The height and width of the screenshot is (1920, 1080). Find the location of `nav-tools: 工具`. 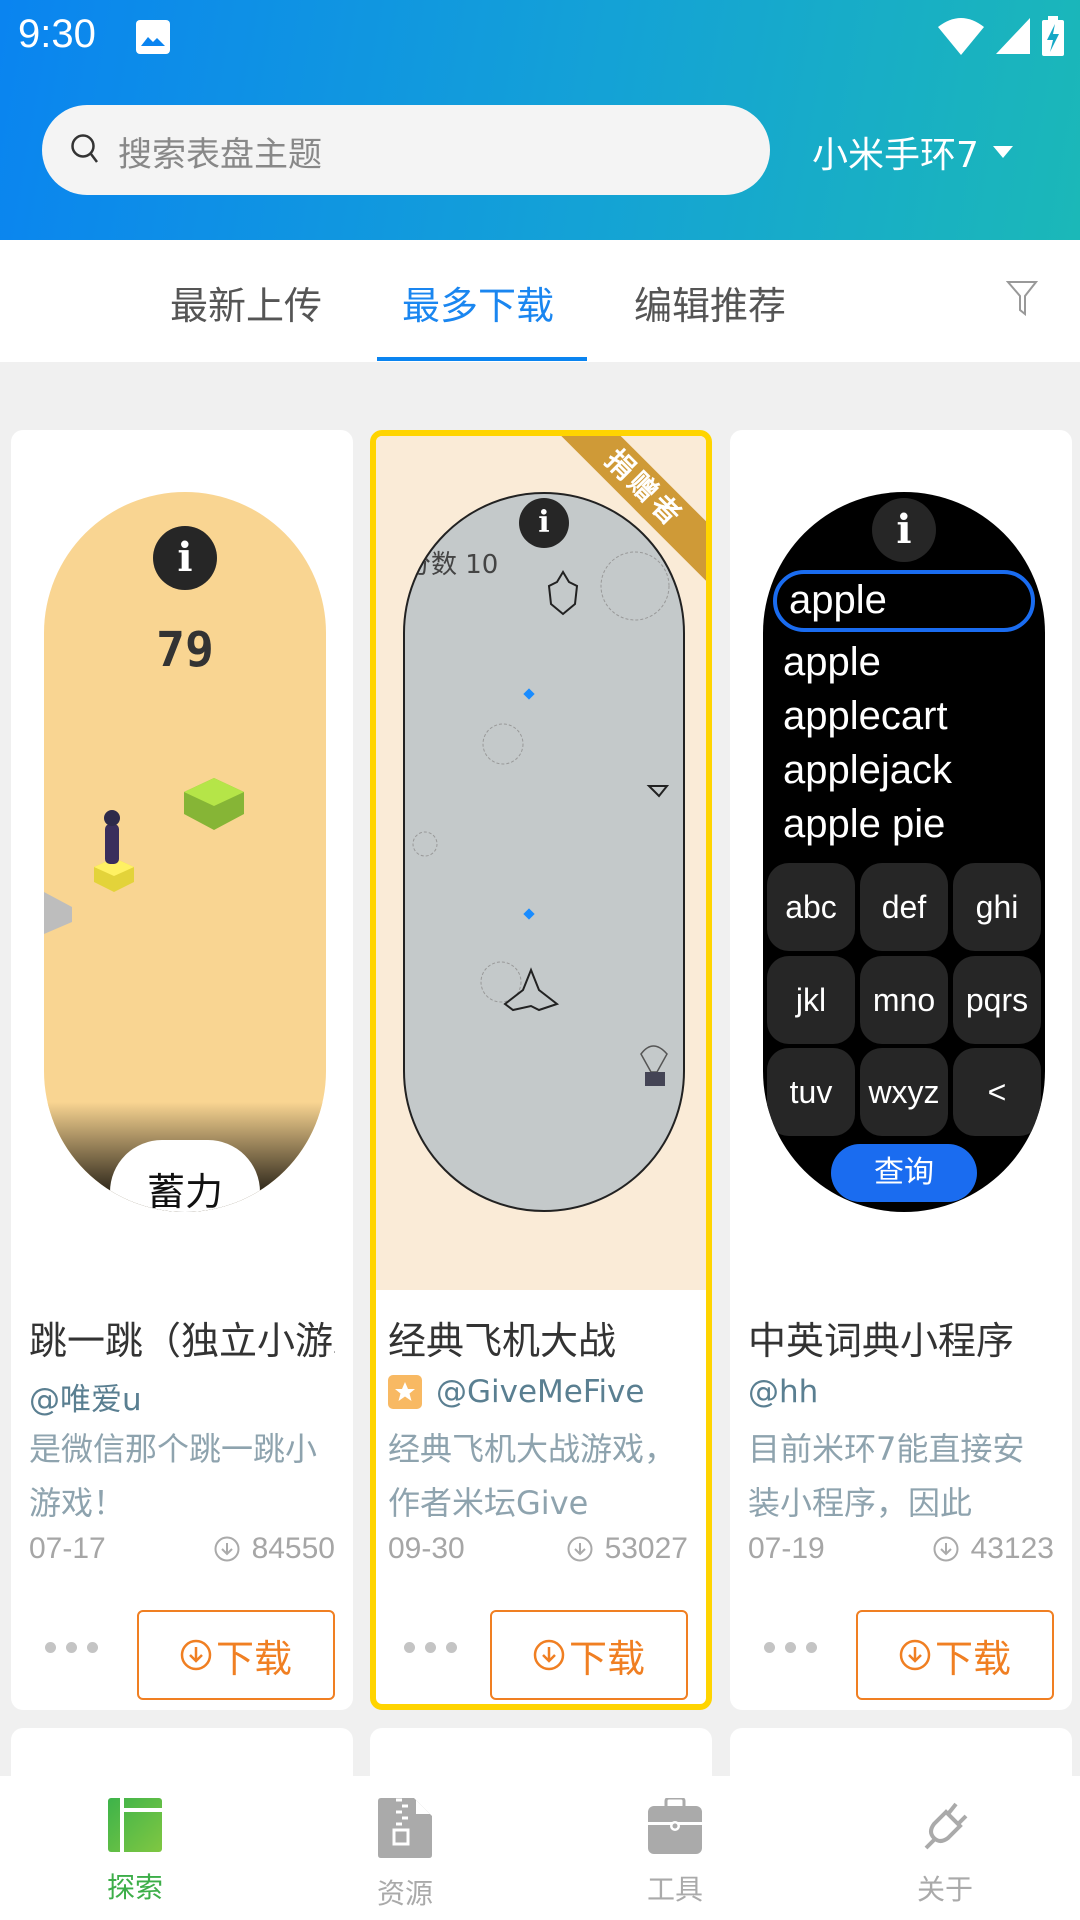

nav-tools: 工具 is located at coordinates (675, 1852).